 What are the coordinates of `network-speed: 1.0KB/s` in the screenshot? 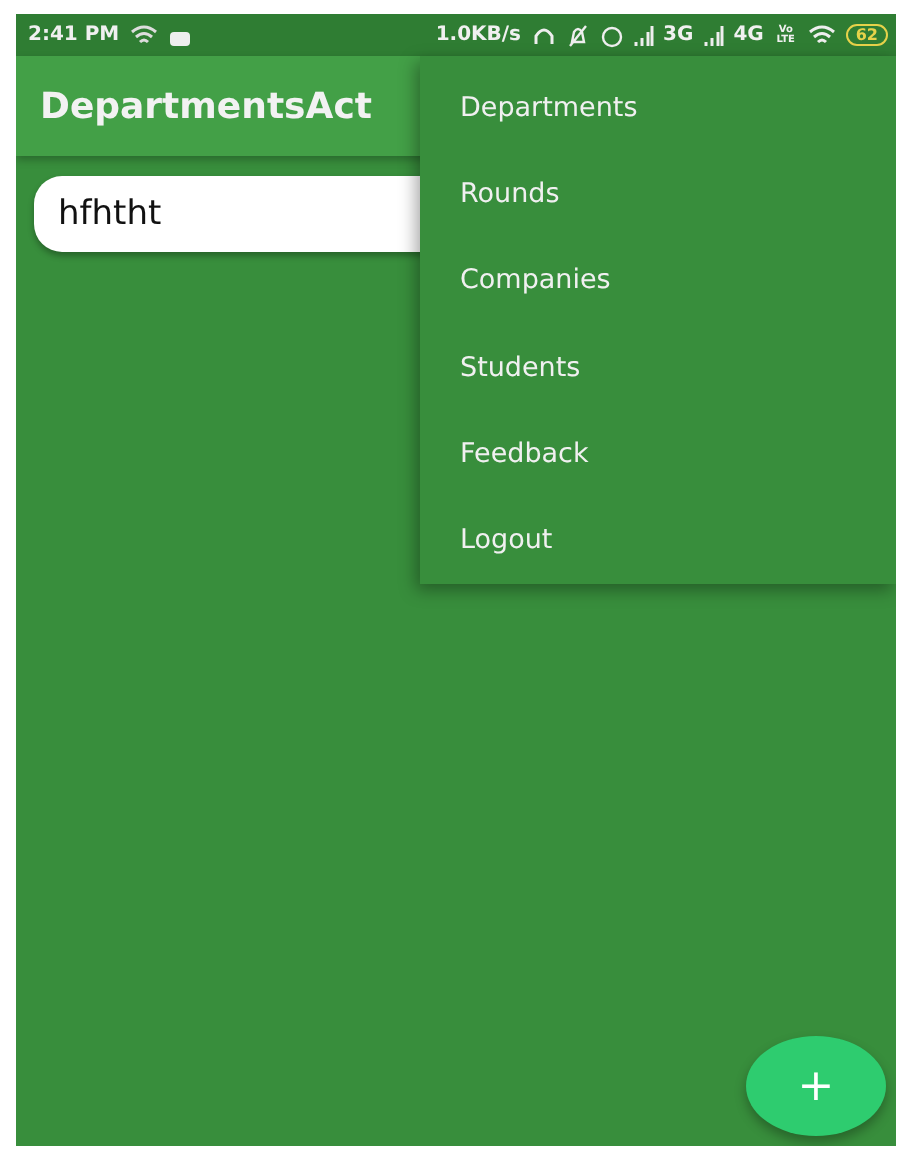 It's located at (478, 35).